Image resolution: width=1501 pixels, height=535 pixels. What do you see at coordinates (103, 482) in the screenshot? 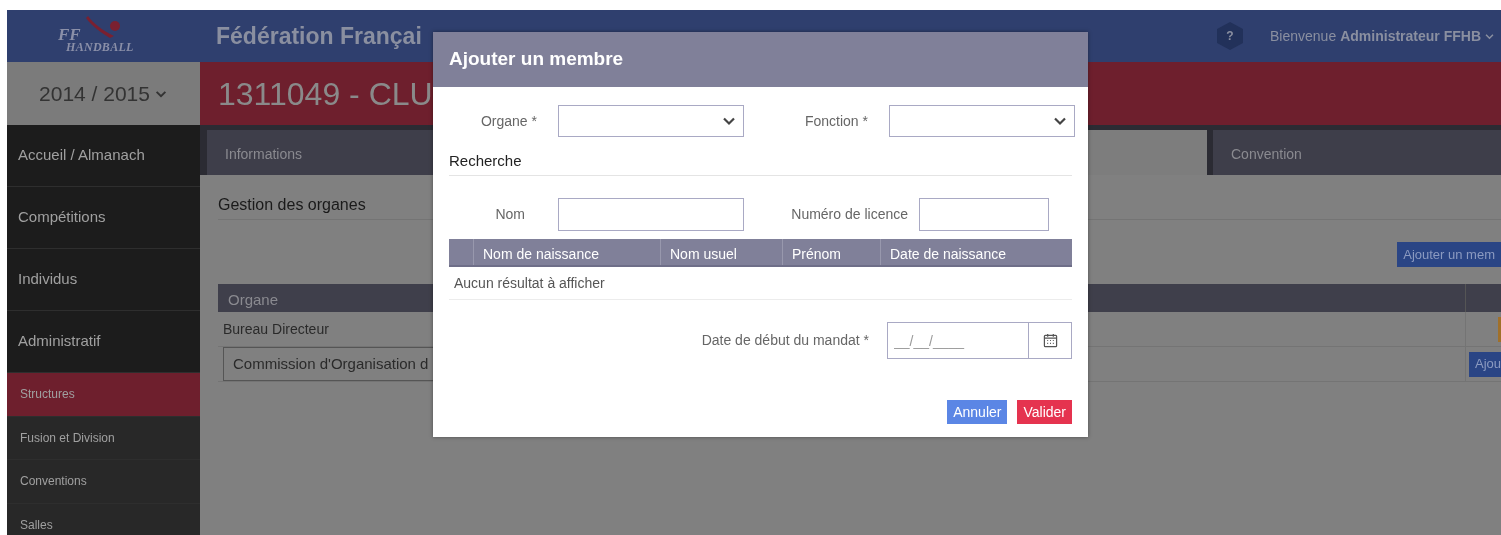
I see `sidebar-item: Conventions` at bounding box center [103, 482].